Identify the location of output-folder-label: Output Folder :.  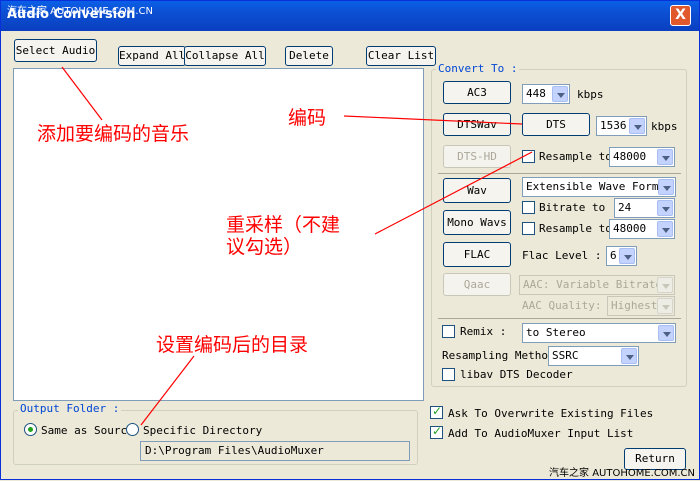
(70, 408).